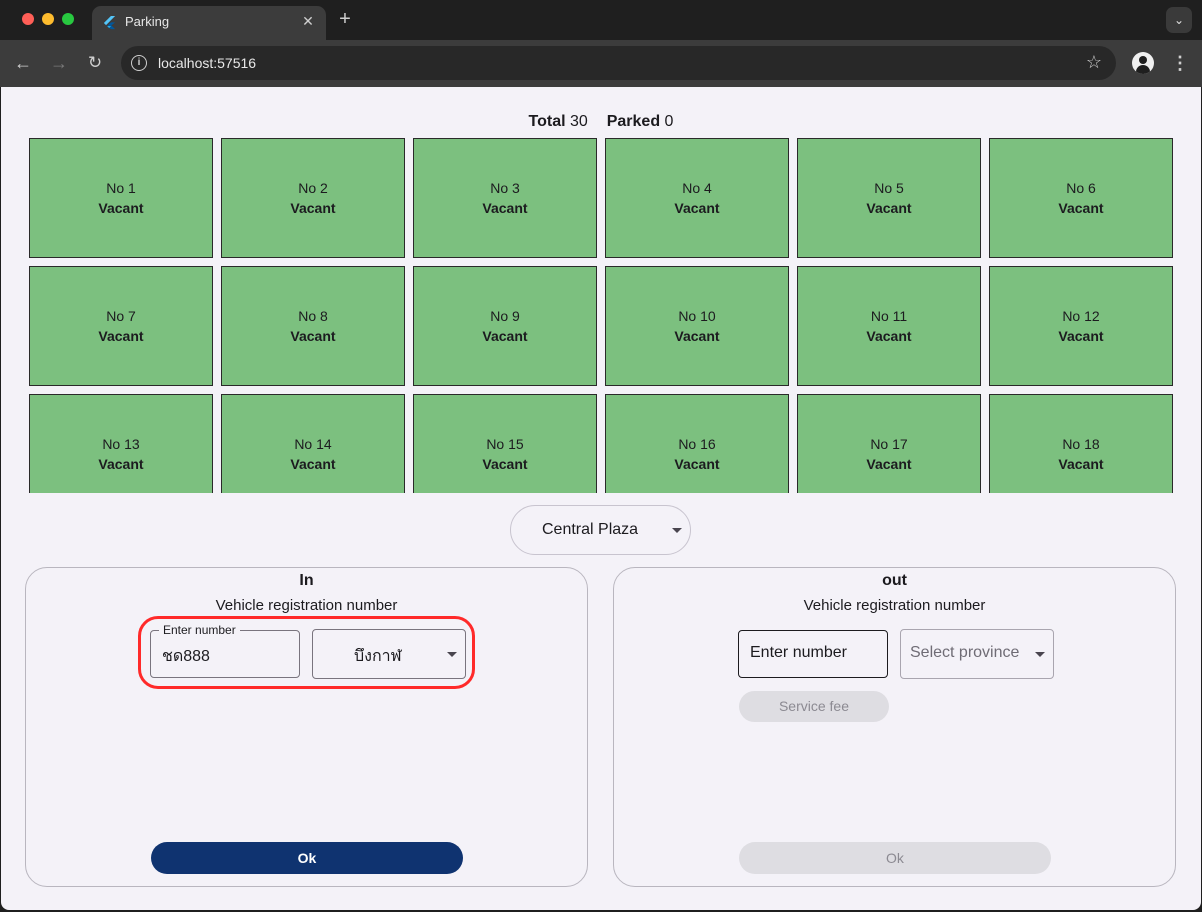 The width and height of the screenshot is (1202, 912). Describe the element at coordinates (618, 63) in the screenshot. I see `address-bar: i localhost:57516 ☆` at that location.